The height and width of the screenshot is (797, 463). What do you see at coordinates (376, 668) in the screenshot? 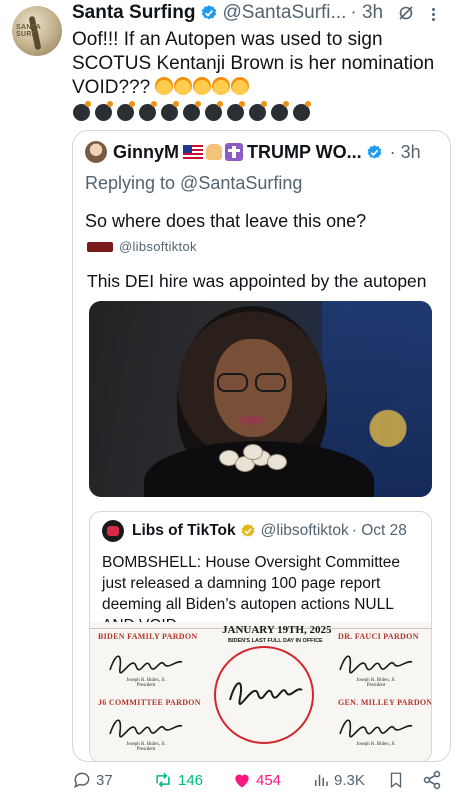
I see `signature-top-right: Joseph R. Biden, Jr. President` at bounding box center [376, 668].